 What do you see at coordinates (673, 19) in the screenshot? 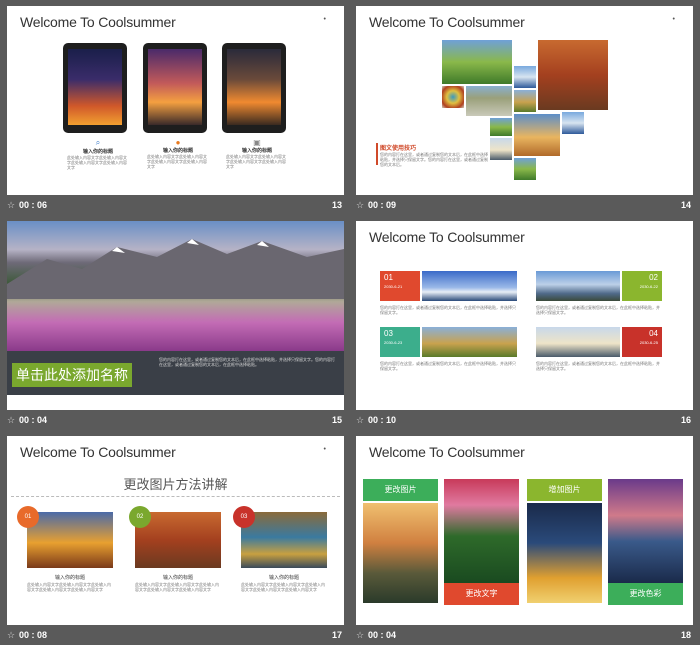
I see `corner-mark: •` at bounding box center [673, 19].